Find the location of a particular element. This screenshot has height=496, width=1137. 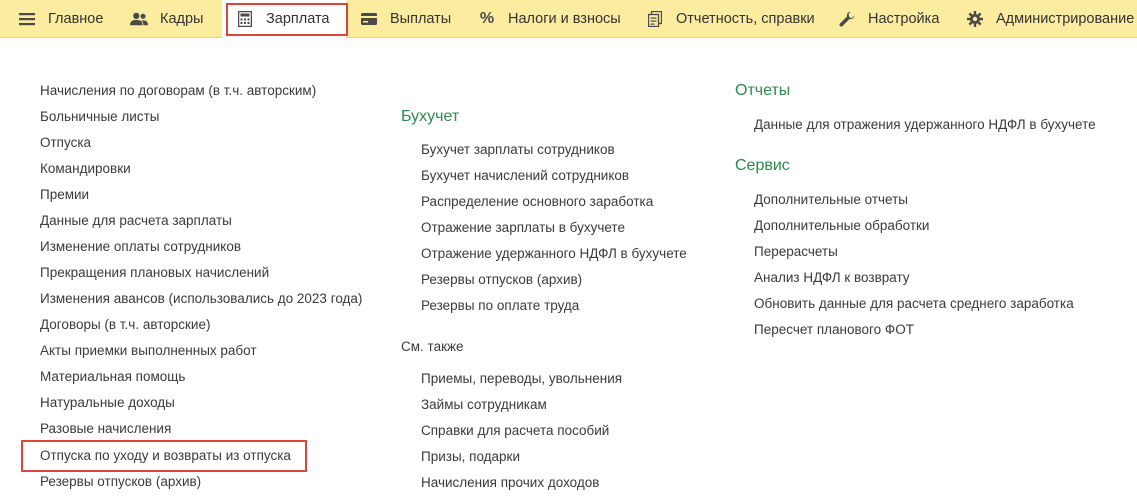

link-pereraschety: Перерасчеты is located at coordinates (796, 252).